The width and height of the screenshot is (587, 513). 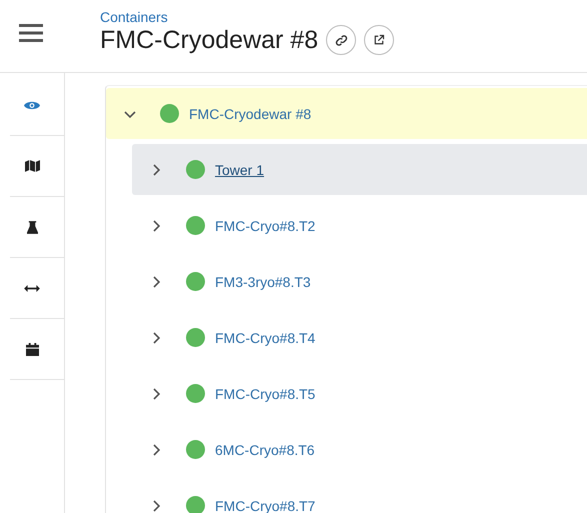 What do you see at coordinates (239, 170) in the screenshot?
I see `tree-item-label: Tower 1` at bounding box center [239, 170].